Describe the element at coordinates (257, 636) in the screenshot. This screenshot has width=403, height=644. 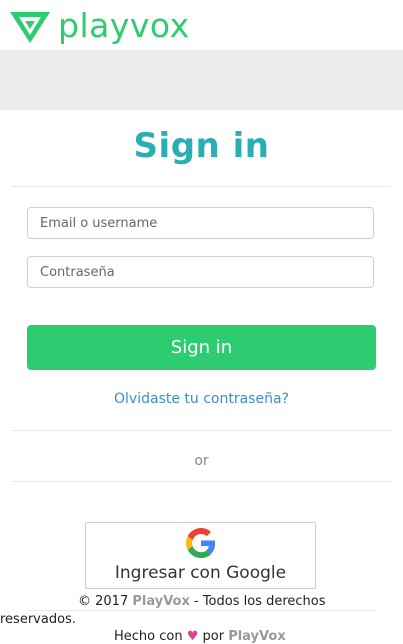
I see `playvox-footer-link-2: PlayVox` at that location.